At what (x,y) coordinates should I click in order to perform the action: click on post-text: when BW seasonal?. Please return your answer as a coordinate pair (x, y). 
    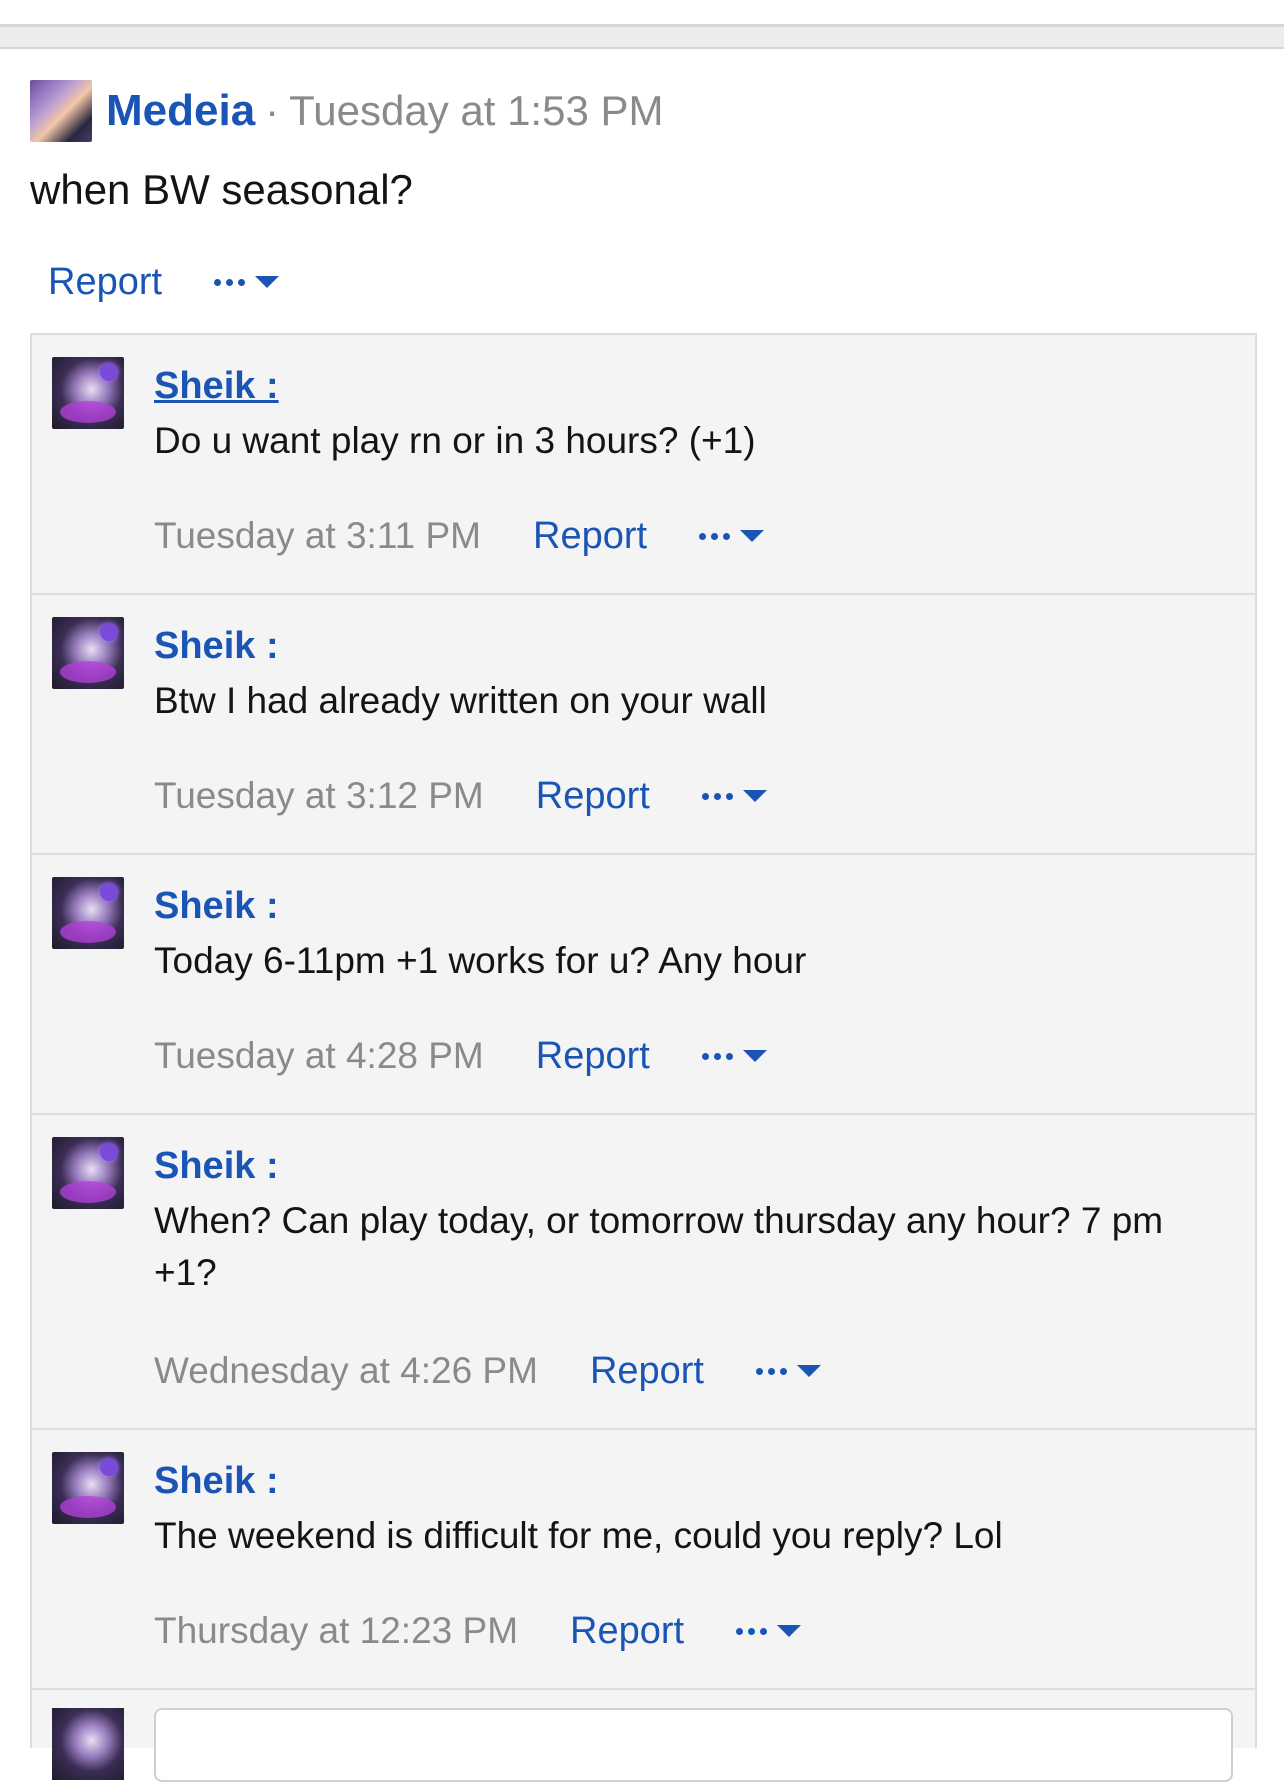
    Looking at the image, I should click on (221, 189).